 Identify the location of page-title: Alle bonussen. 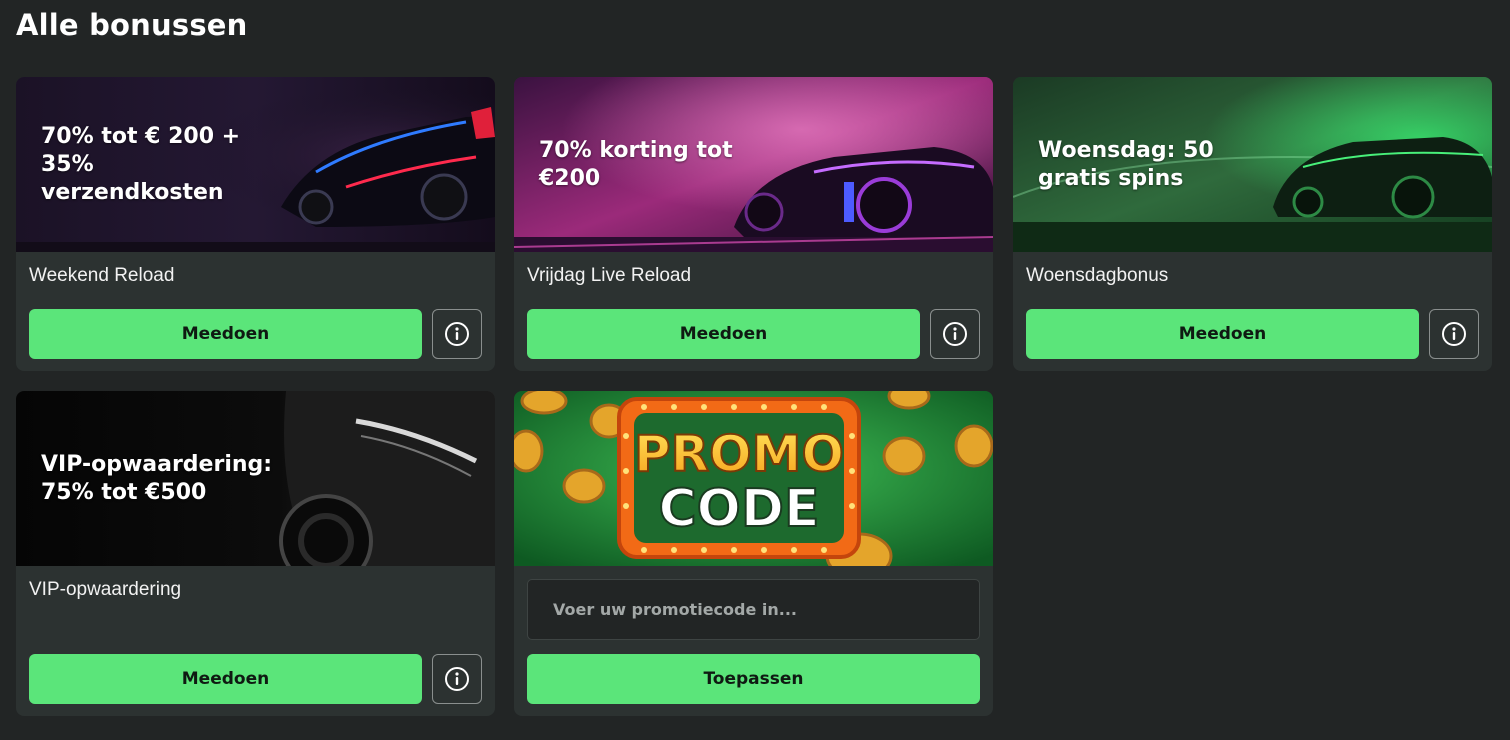
(132, 25).